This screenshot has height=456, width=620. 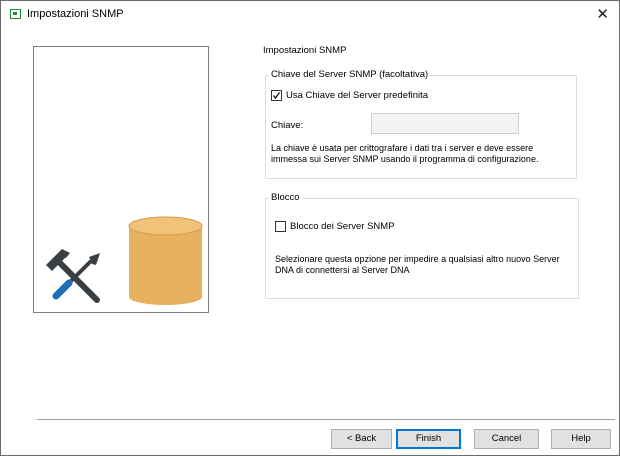 I want to click on title-bar: Impostazioni SNMP ✕, so click(x=310, y=14).